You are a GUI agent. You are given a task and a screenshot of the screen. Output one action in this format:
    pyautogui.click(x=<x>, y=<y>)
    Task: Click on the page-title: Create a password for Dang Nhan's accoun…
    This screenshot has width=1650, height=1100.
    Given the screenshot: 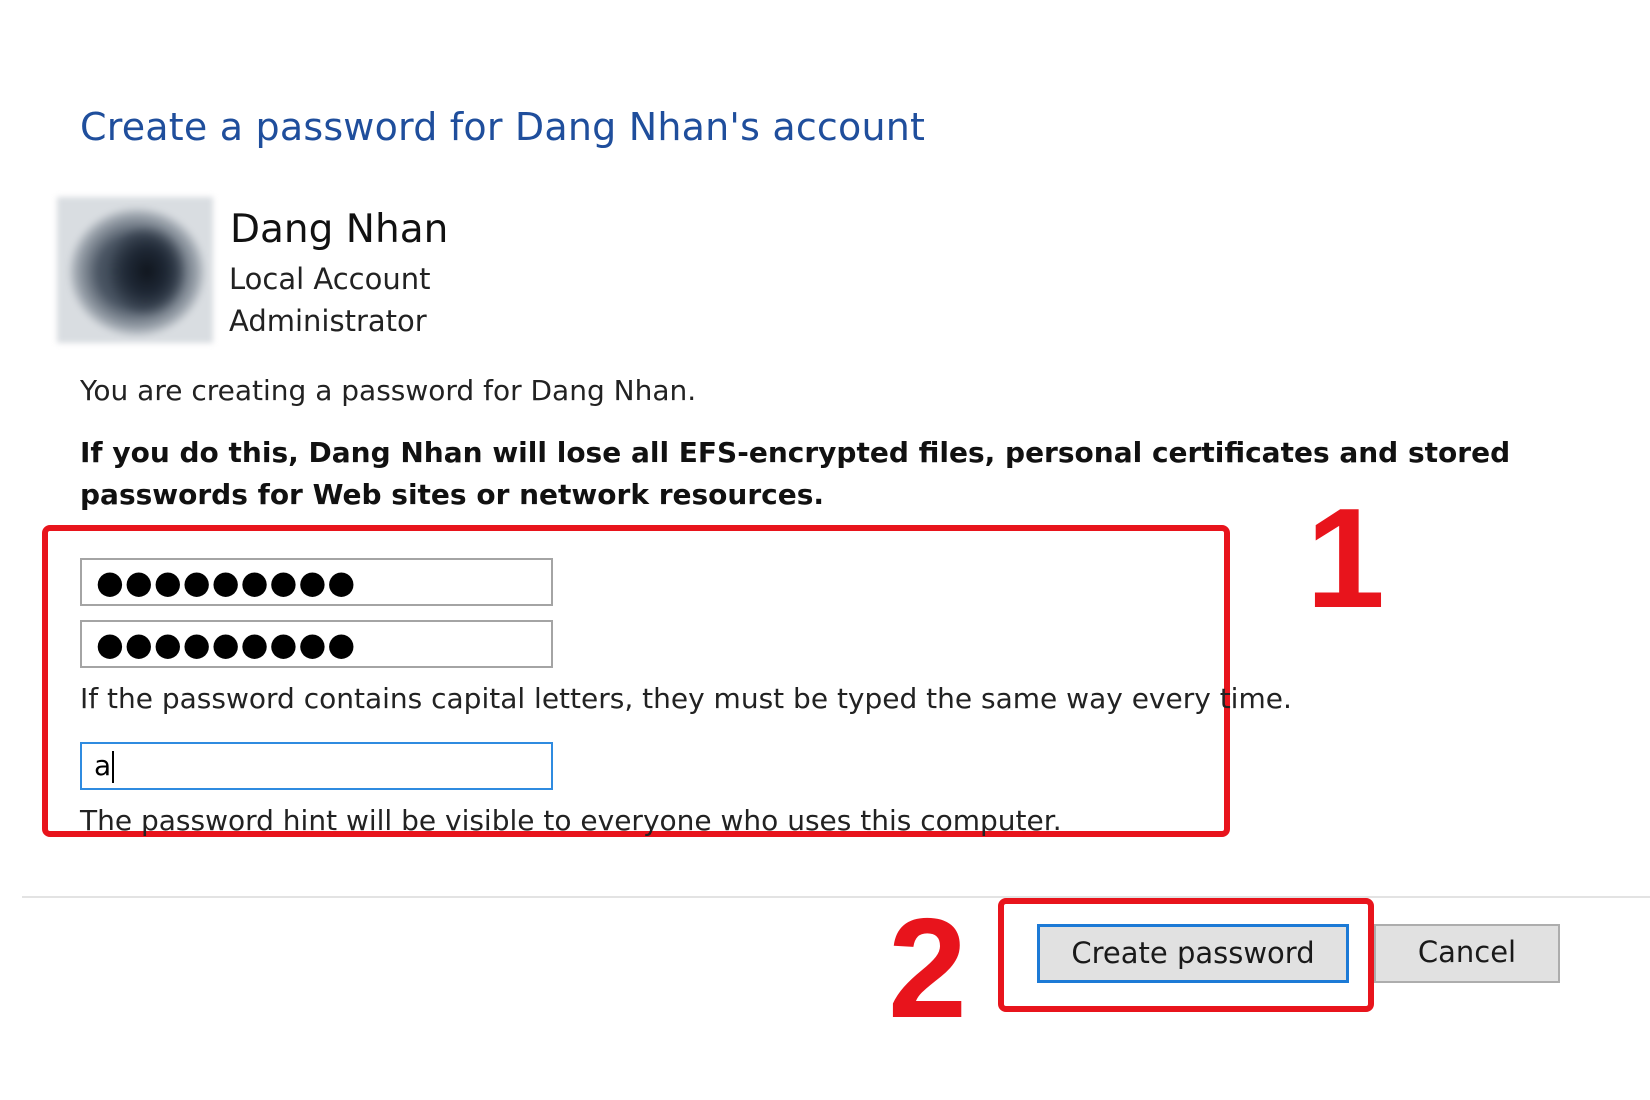 What is the action you would take?
    pyautogui.click(x=503, y=127)
    